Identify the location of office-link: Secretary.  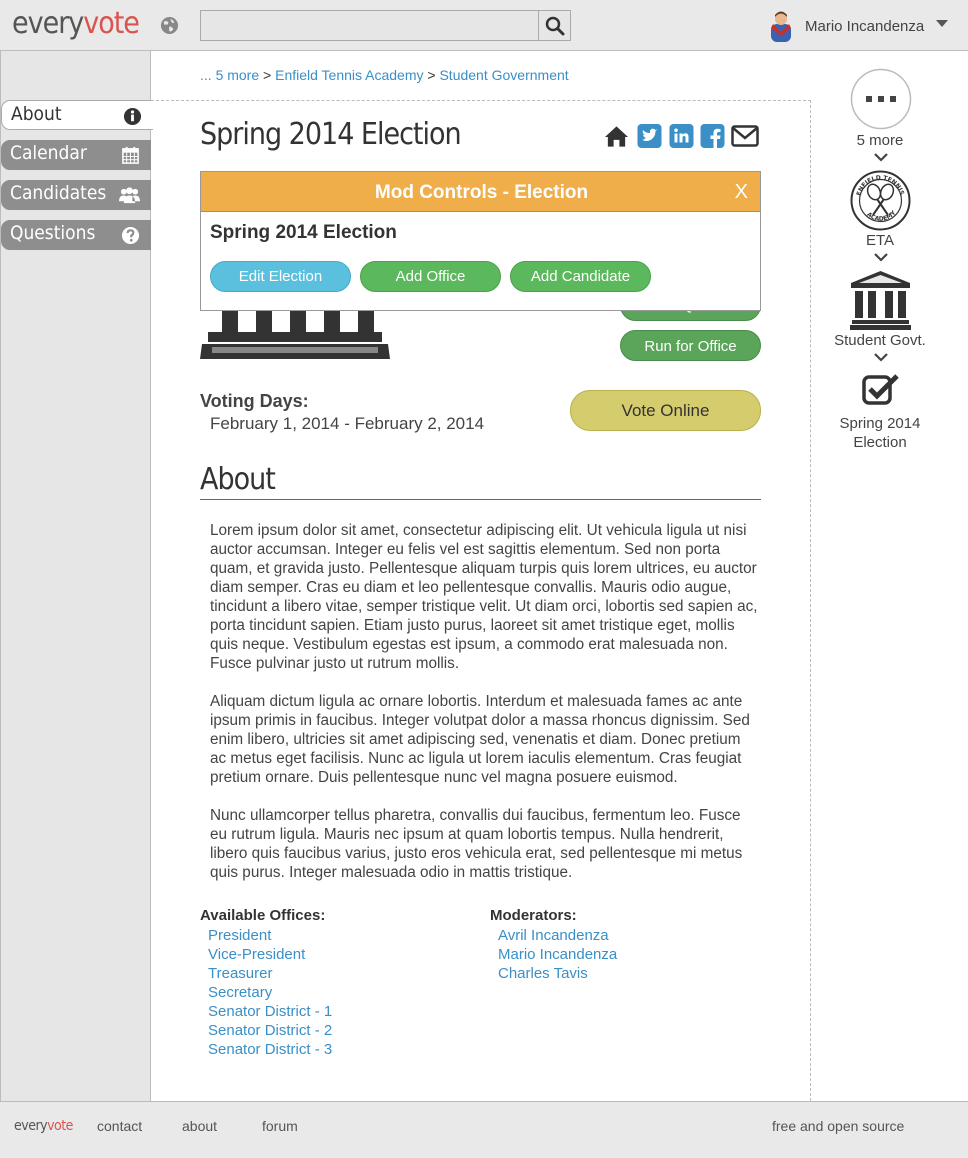
(270, 992).